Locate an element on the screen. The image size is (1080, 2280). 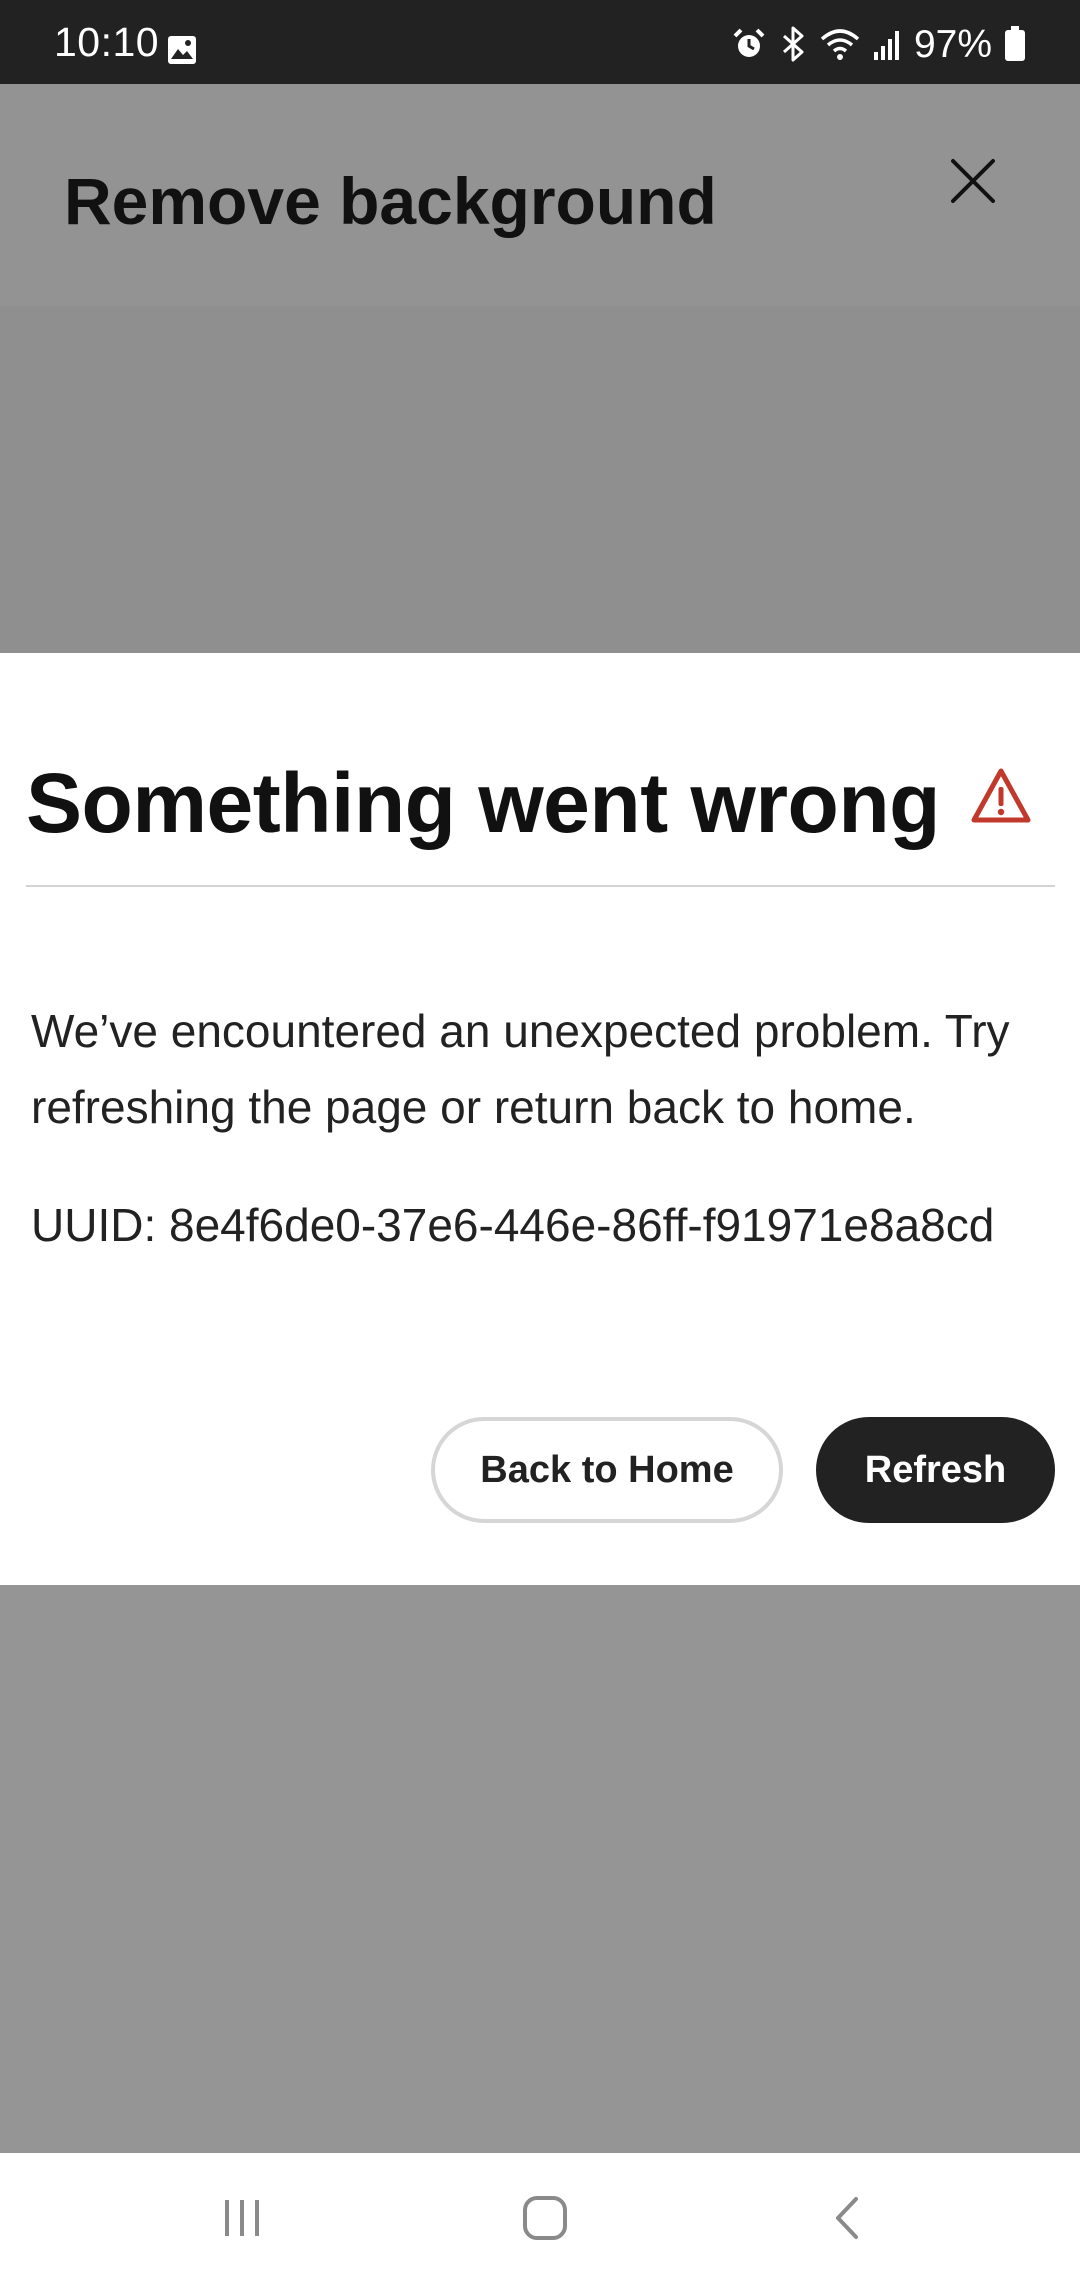
close-icon is located at coordinates (973, 181).